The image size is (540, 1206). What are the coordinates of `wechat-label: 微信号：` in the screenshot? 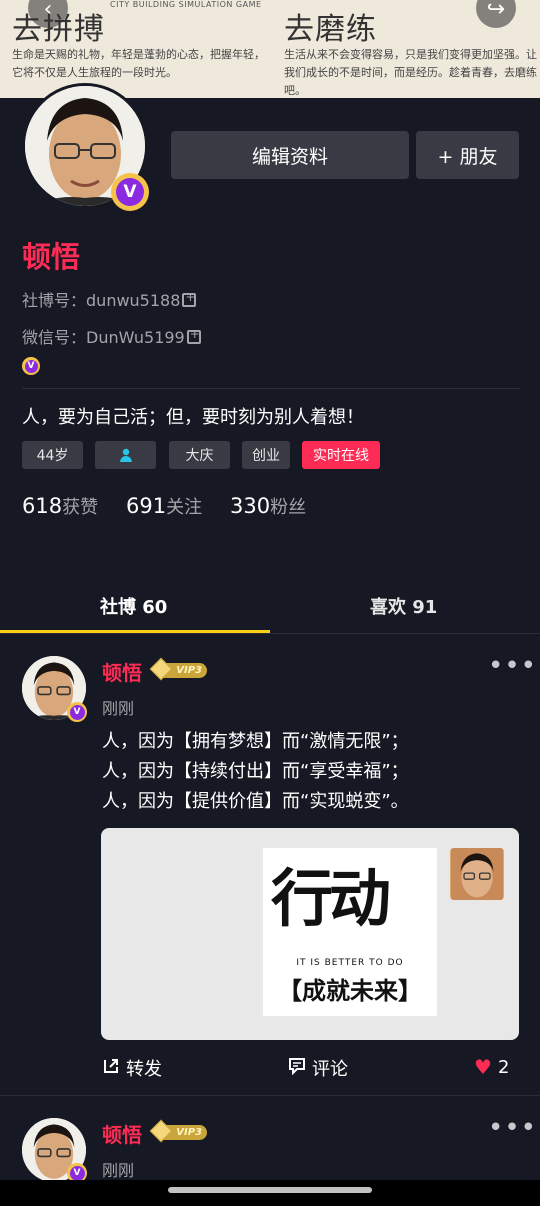 It's located at (54, 337).